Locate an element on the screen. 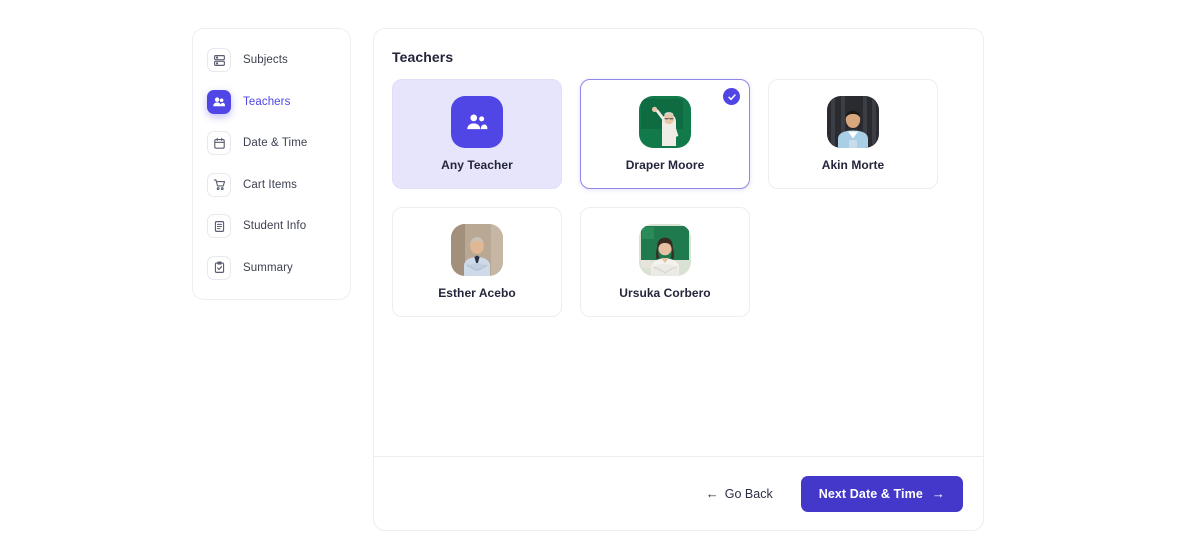 The width and height of the screenshot is (1200, 552). sidebar-item-label: Cart Items is located at coordinates (270, 184).